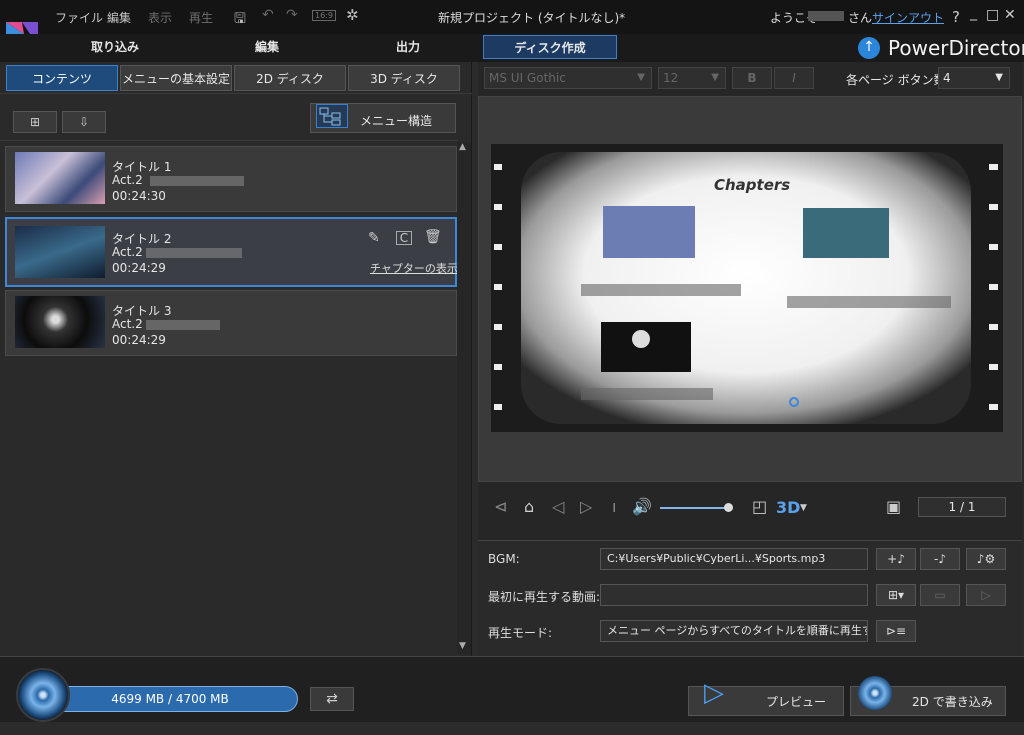  I want to click on volume-icon: 🔊, so click(642, 506).